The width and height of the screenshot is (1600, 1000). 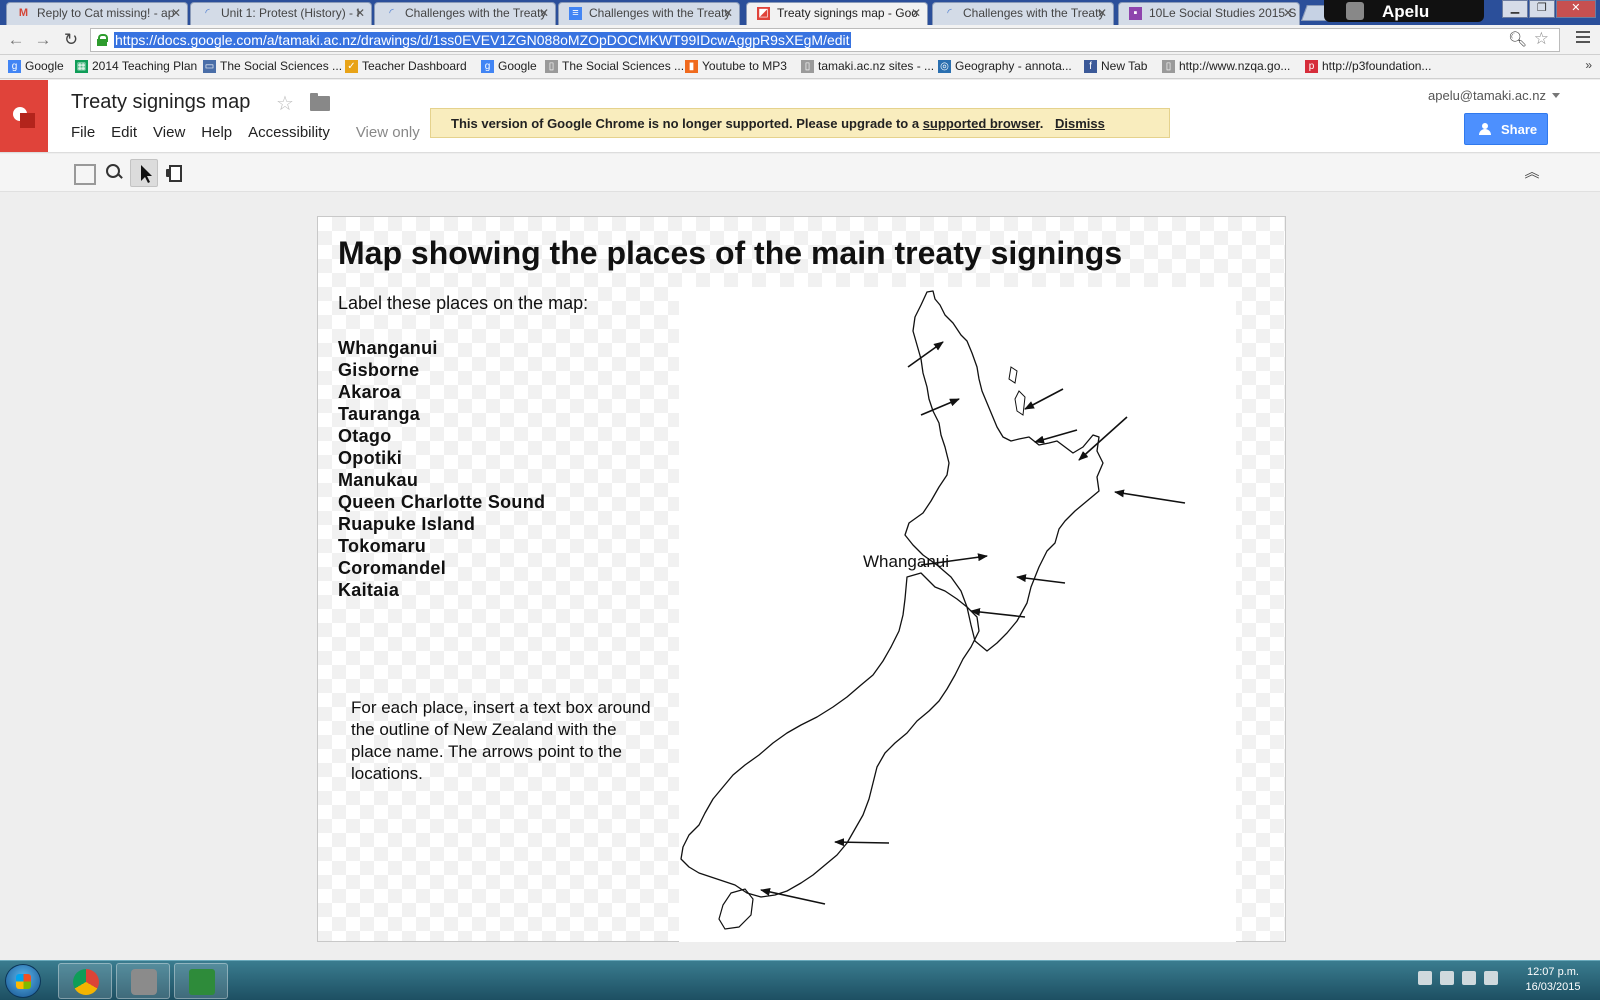 I want to click on back-arrow-icon: ←, so click(x=16, y=40).